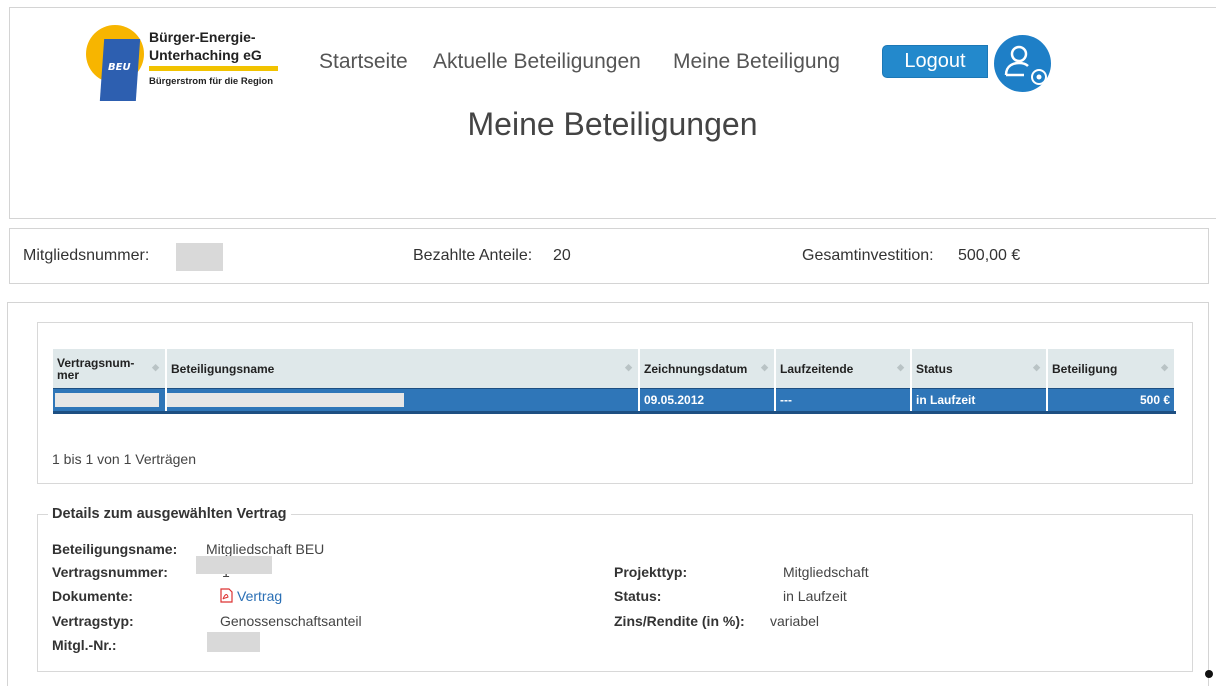 Image resolution: width=1216 pixels, height=686 pixels. Describe the element at coordinates (265, 549) in the screenshot. I see `name-value: Mitgliedschaft BEU` at that location.